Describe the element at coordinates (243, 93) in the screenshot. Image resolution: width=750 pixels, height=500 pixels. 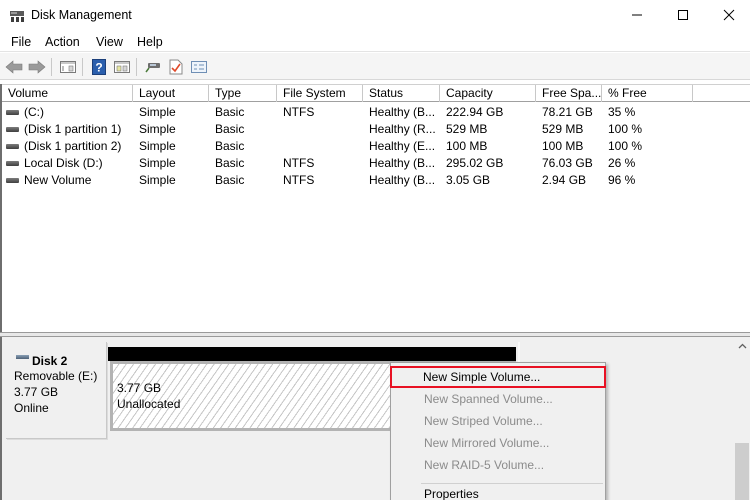
I see `column-header-type: Type` at that location.